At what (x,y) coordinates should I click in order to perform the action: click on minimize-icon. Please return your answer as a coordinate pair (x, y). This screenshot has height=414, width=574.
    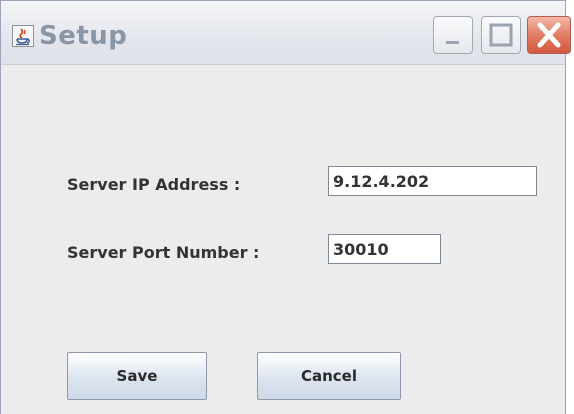
    Looking at the image, I should click on (452, 42).